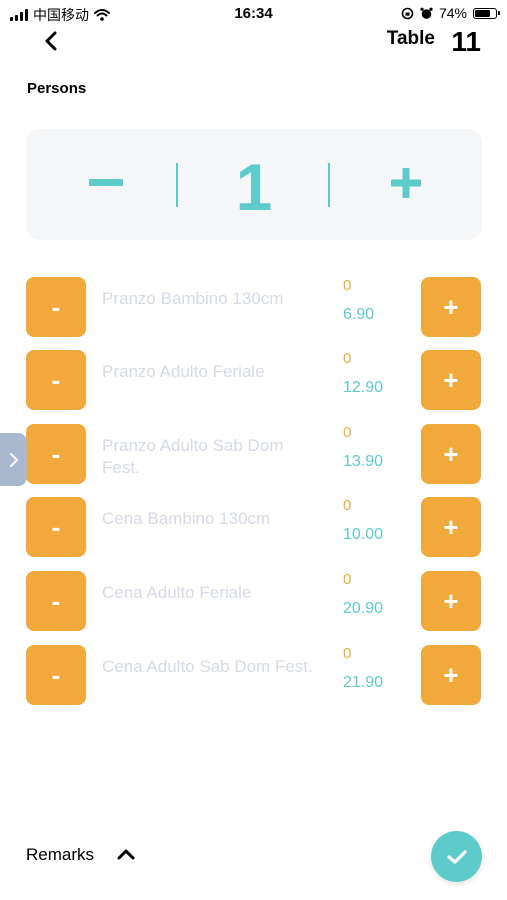 This screenshot has height=900, width=507. I want to click on battery-fill, so click(482, 13).